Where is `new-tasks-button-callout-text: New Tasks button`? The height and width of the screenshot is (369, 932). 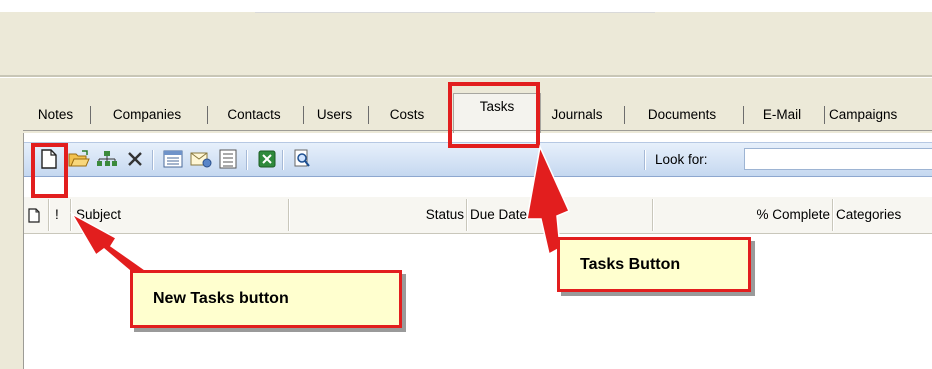 new-tasks-button-callout-text: New Tasks button is located at coordinates (221, 298).